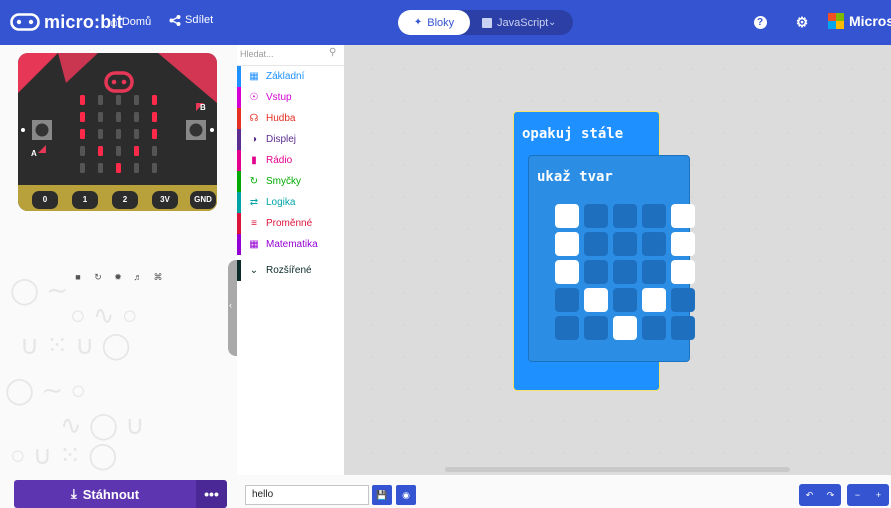 This screenshot has width=891, height=508. What do you see at coordinates (307, 495) in the screenshot?
I see `project-name-input: hello` at bounding box center [307, 495].